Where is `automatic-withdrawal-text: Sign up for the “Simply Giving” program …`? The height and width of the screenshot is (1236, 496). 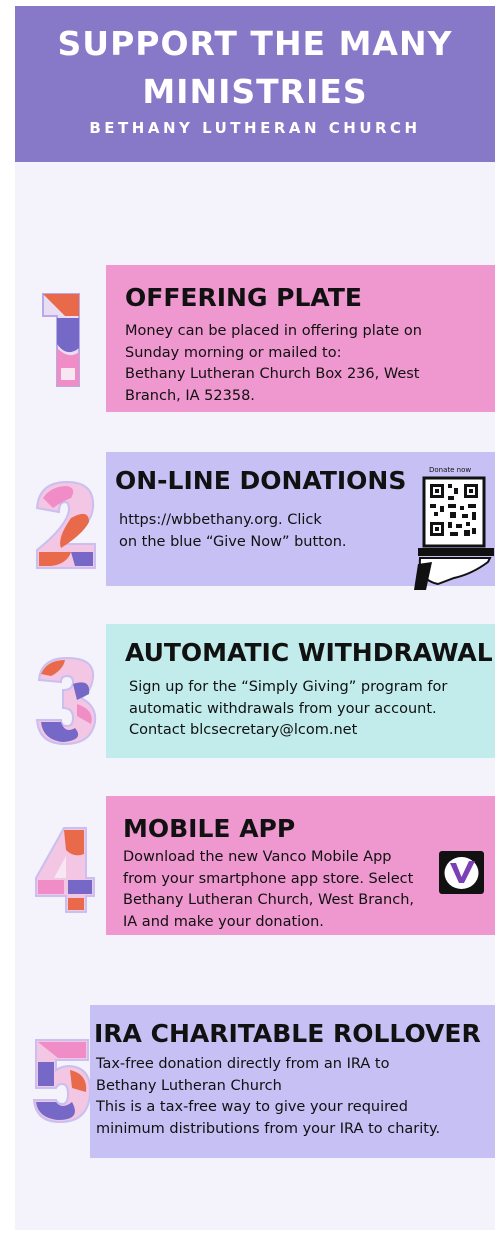
automatic-withdrawal-text: Sign up for the “Simply Giving” program … is located at coordinates (288, 709).